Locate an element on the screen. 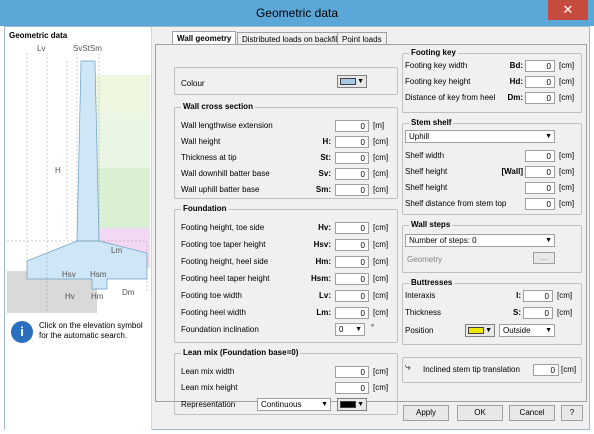 This screenshot has width=594, height=434. label-hsv: Hsv is located at coordinates (69, 274).